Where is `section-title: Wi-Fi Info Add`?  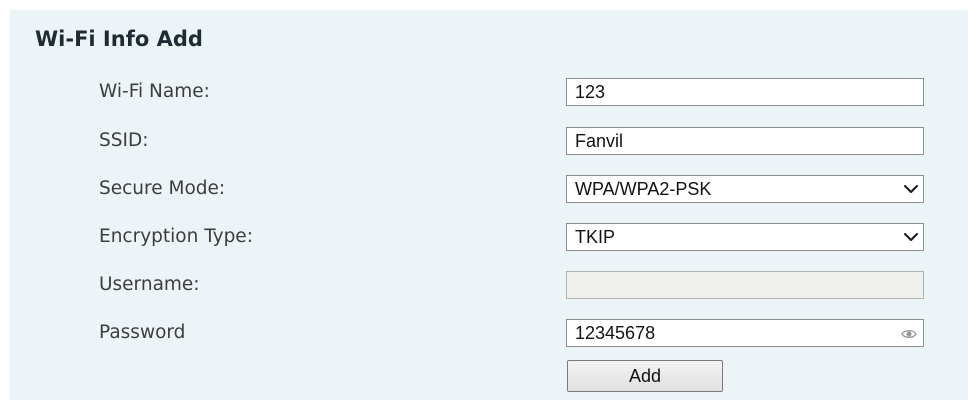
section-title: Wi-Fi Info Add is located at coordinates (119, 39).